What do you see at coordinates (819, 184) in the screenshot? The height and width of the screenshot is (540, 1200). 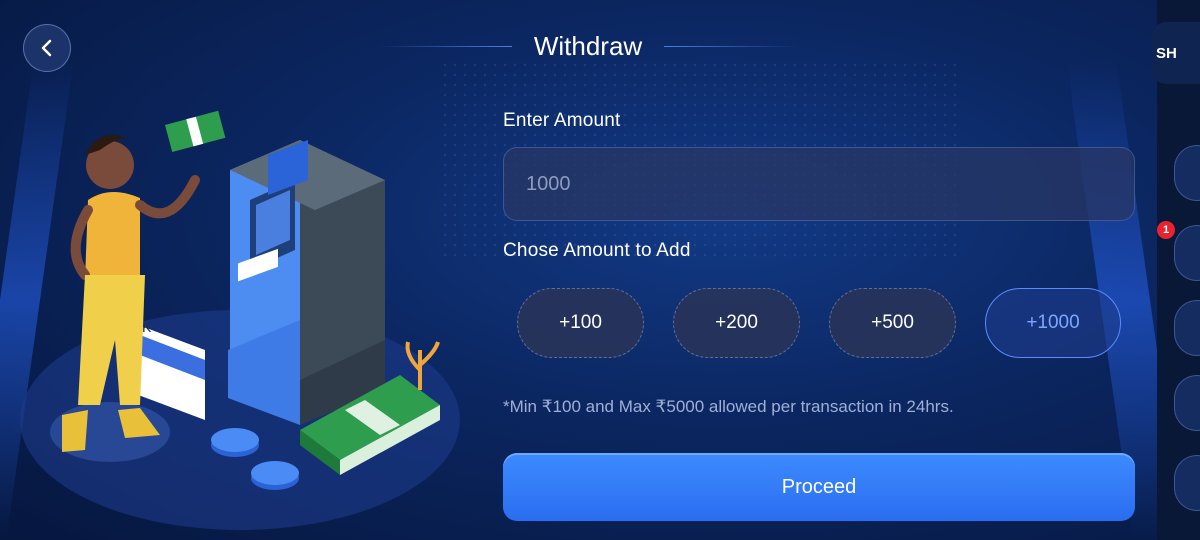 I see `amount-input` at bounding box center [819, 184].